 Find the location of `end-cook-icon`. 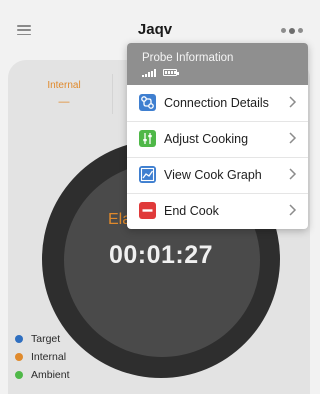

end-cook-icon is located at coordinates (147, 210).